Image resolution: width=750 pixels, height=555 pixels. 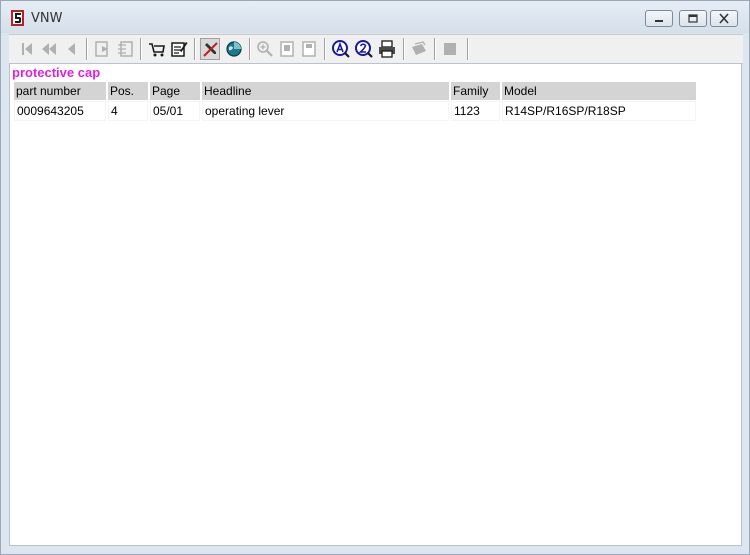 I want to click on cell-headline-link: operating lever, so click(x=325, y=111).